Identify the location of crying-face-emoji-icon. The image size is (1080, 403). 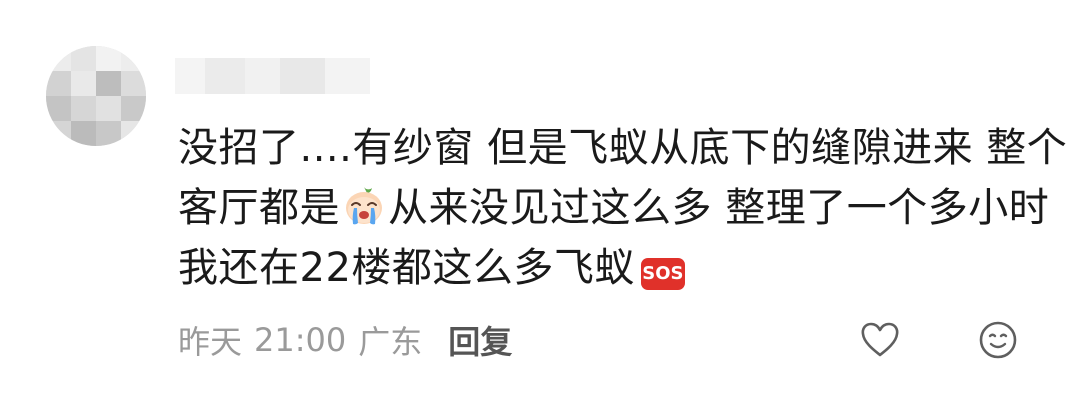
(364, 206).